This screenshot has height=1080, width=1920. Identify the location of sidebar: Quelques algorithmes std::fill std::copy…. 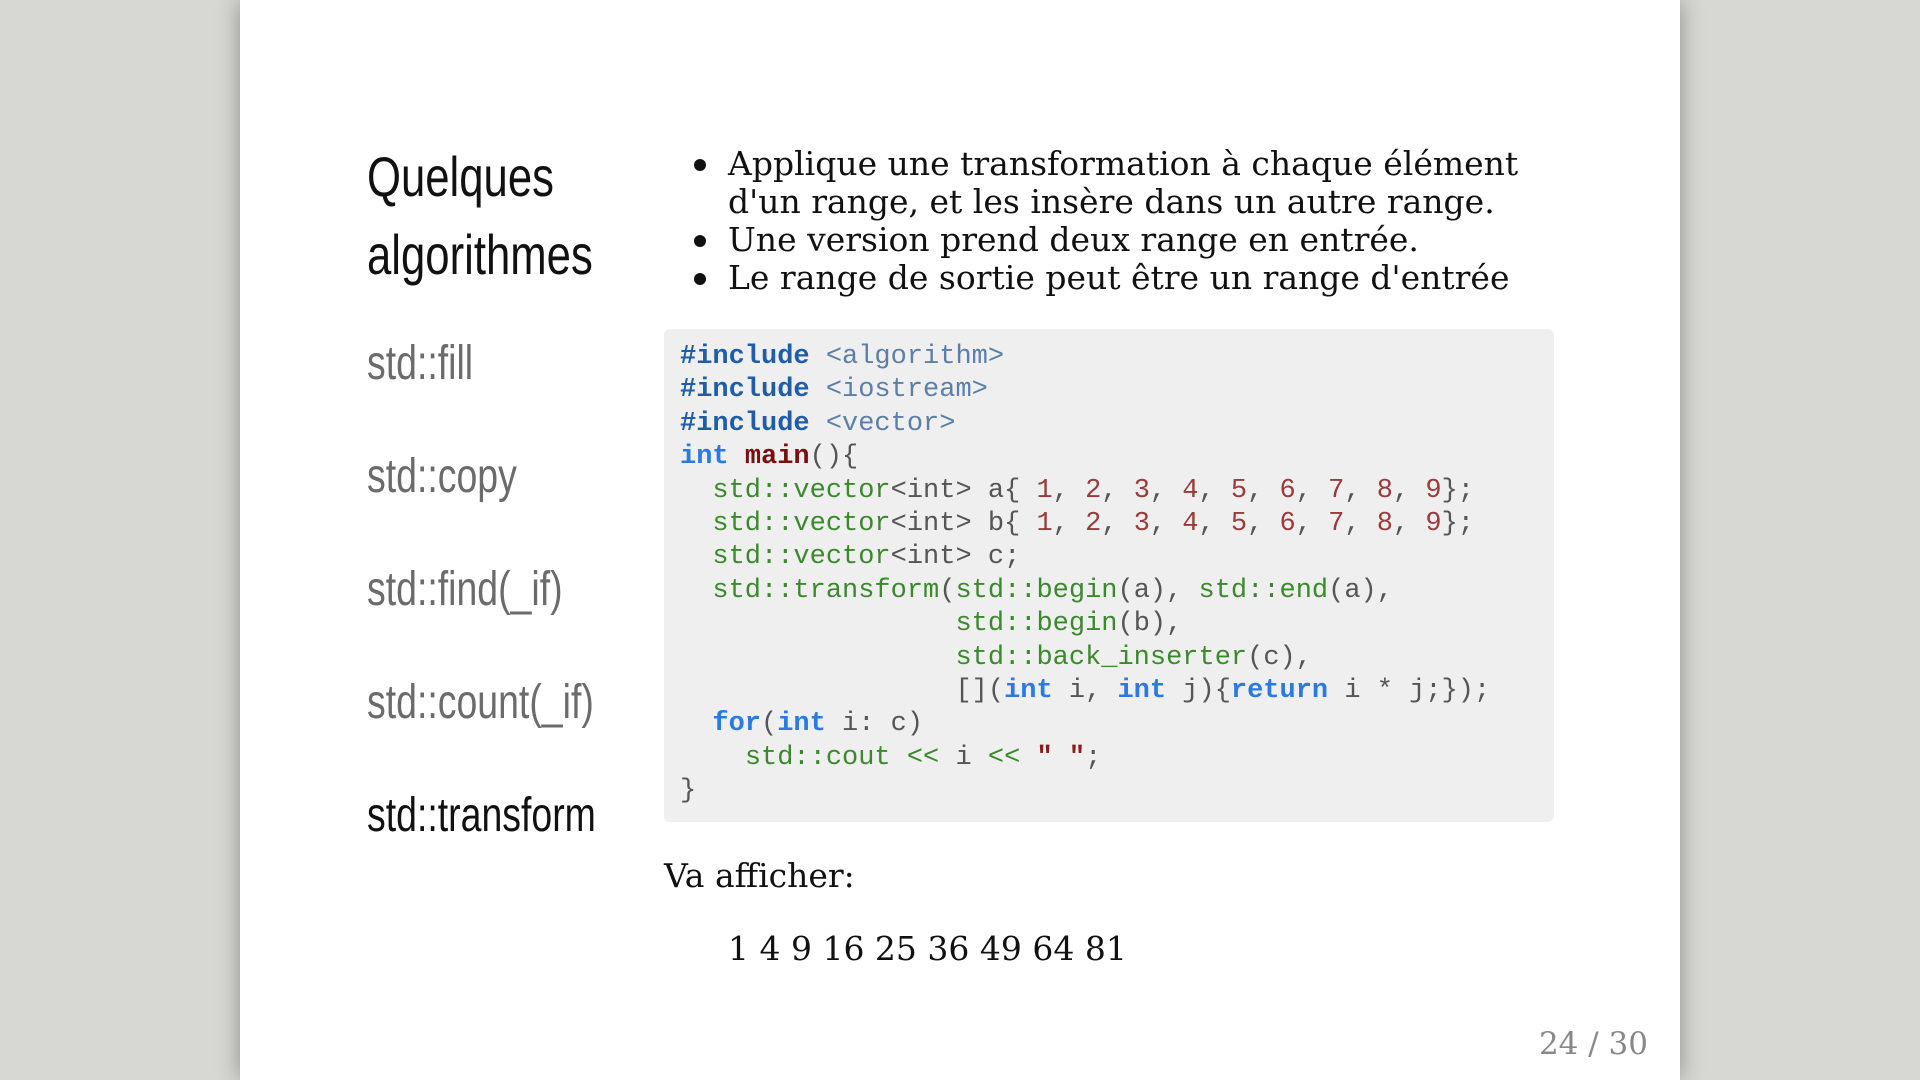
(517, 518).